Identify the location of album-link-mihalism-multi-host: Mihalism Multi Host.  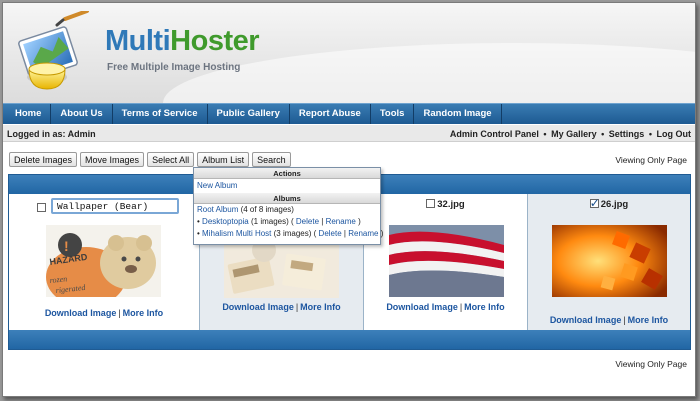
(236, 233).